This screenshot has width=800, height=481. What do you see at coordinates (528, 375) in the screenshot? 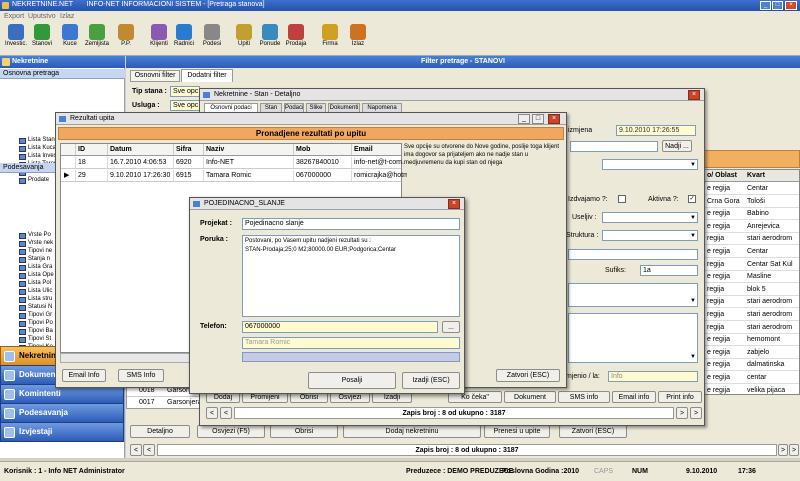
I see `results-zatvori-esc-button: Zatvori (ESC)` at bounding box center [528, 375].